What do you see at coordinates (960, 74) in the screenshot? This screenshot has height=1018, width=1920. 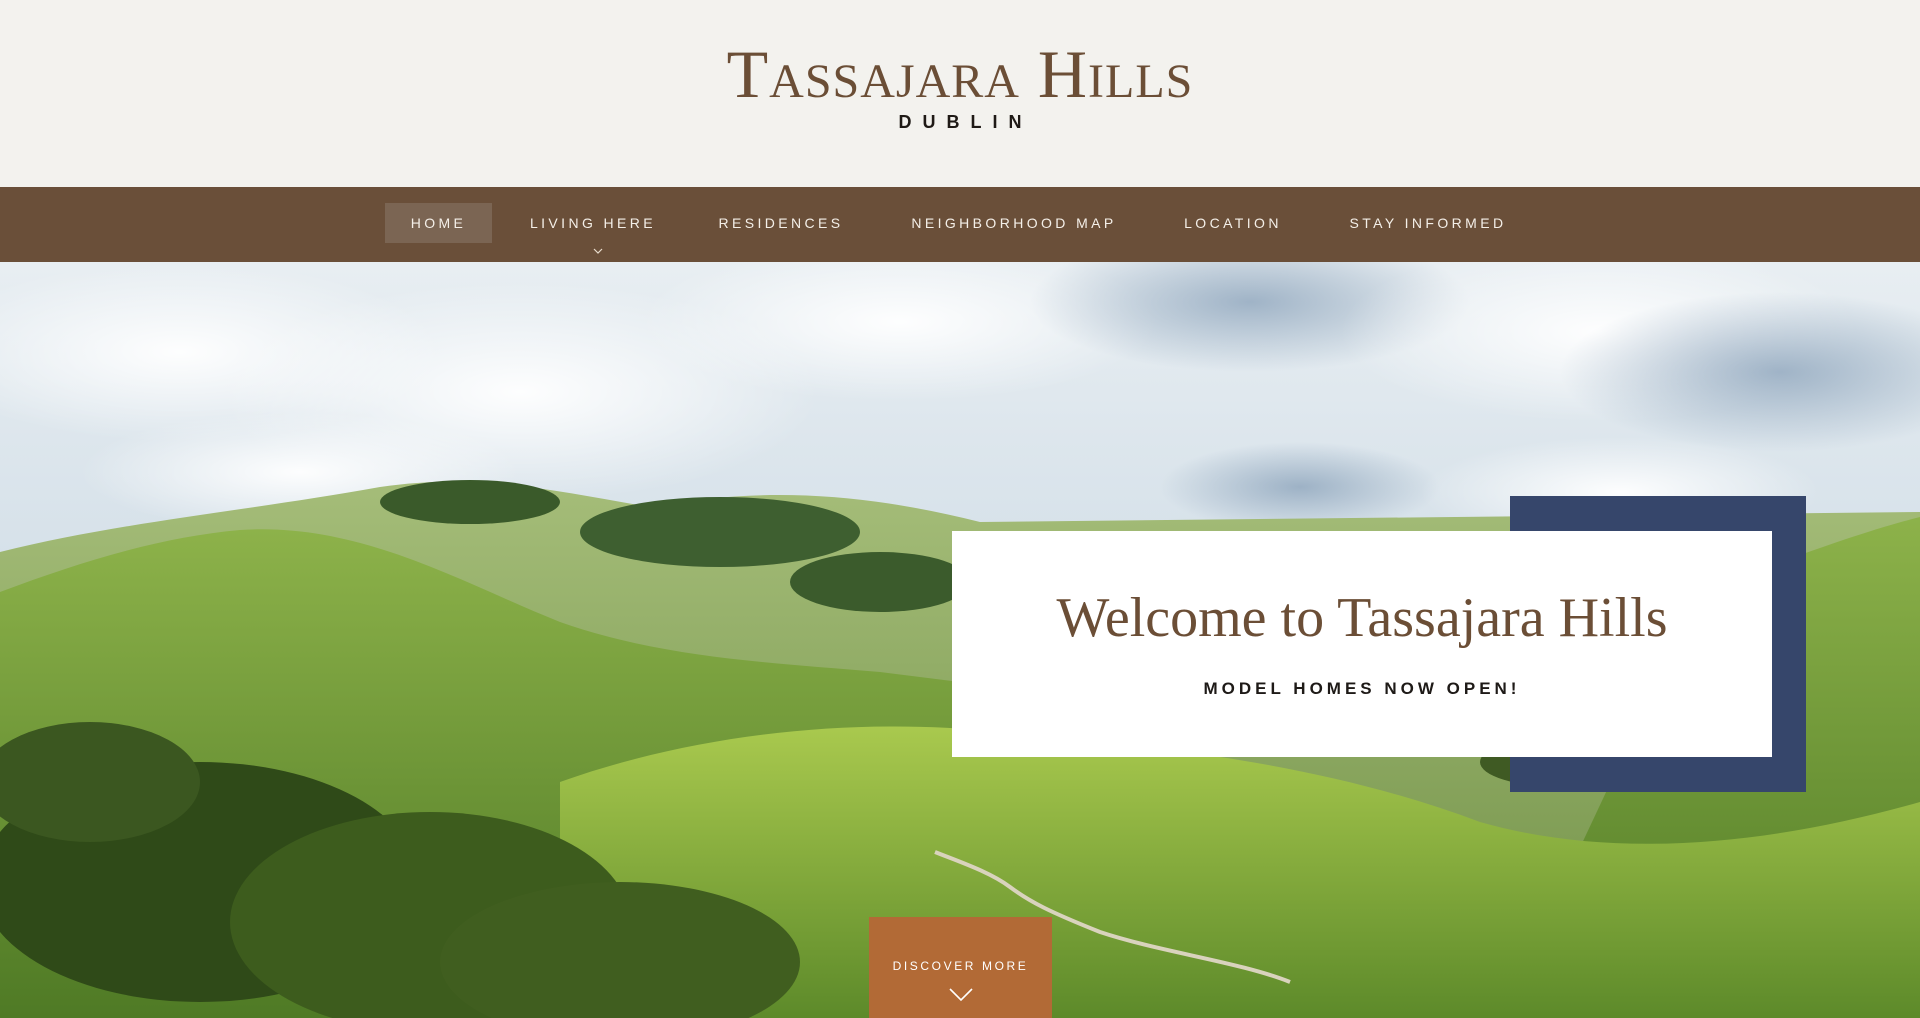 I see `logo-title: Tassajara Hills` at bounding box center [960, 74].